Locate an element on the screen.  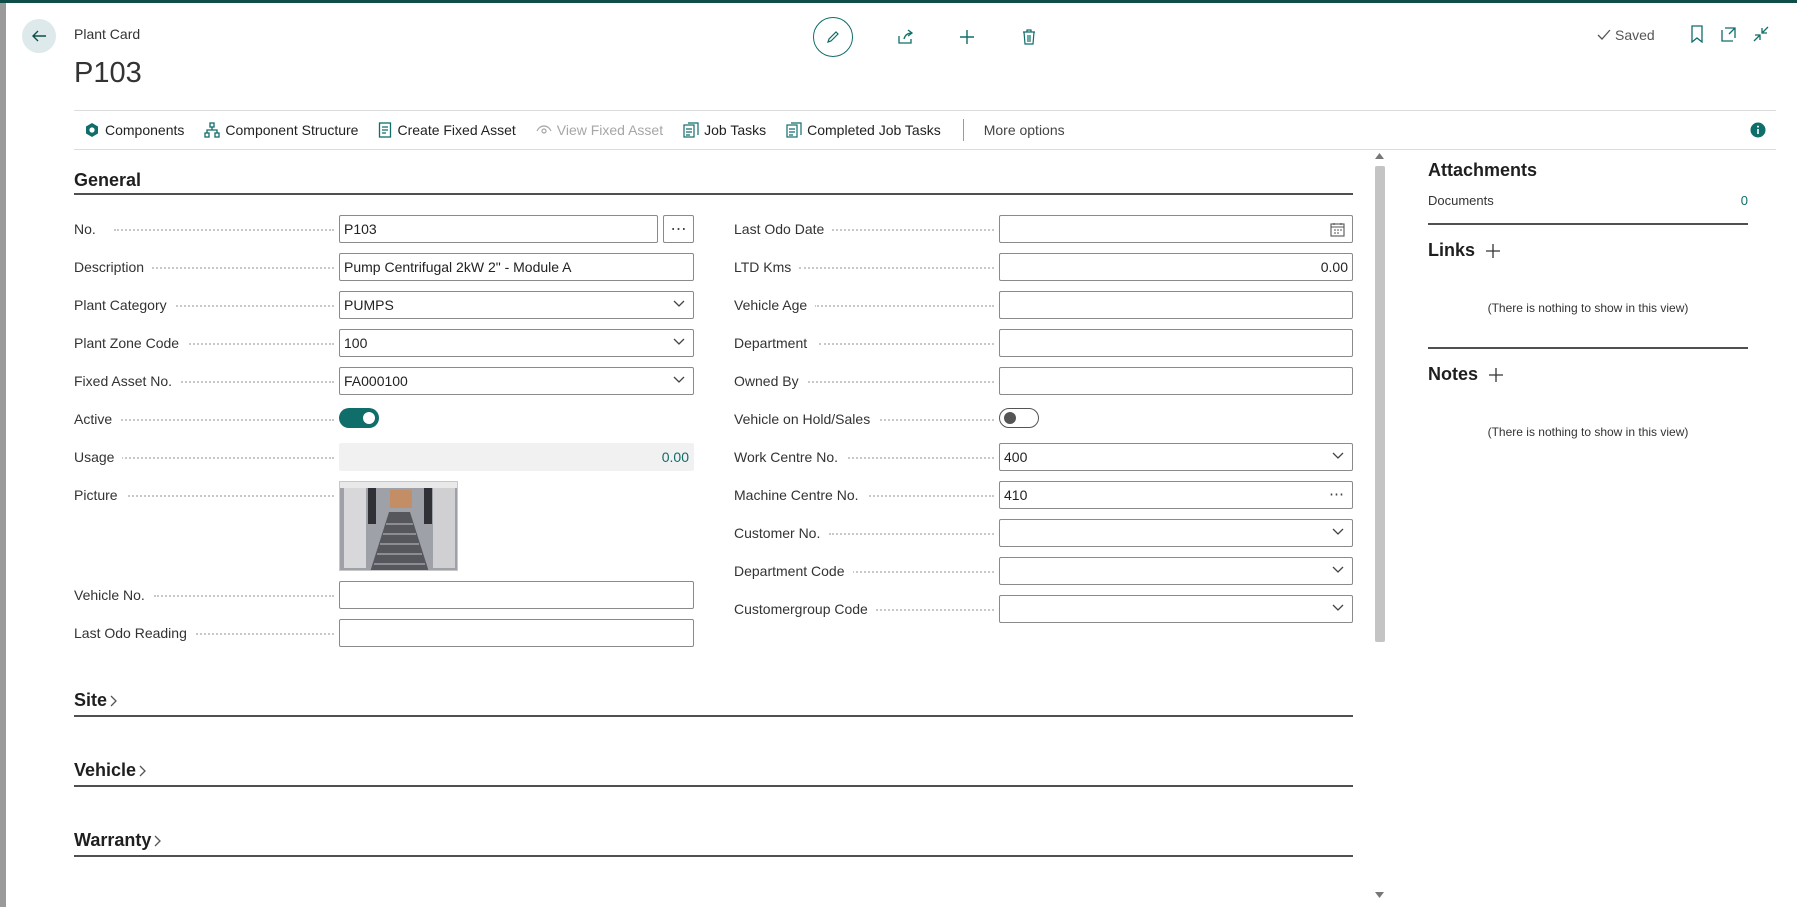
section-warranty-header: Warranty is located at coordinates (118, 840).